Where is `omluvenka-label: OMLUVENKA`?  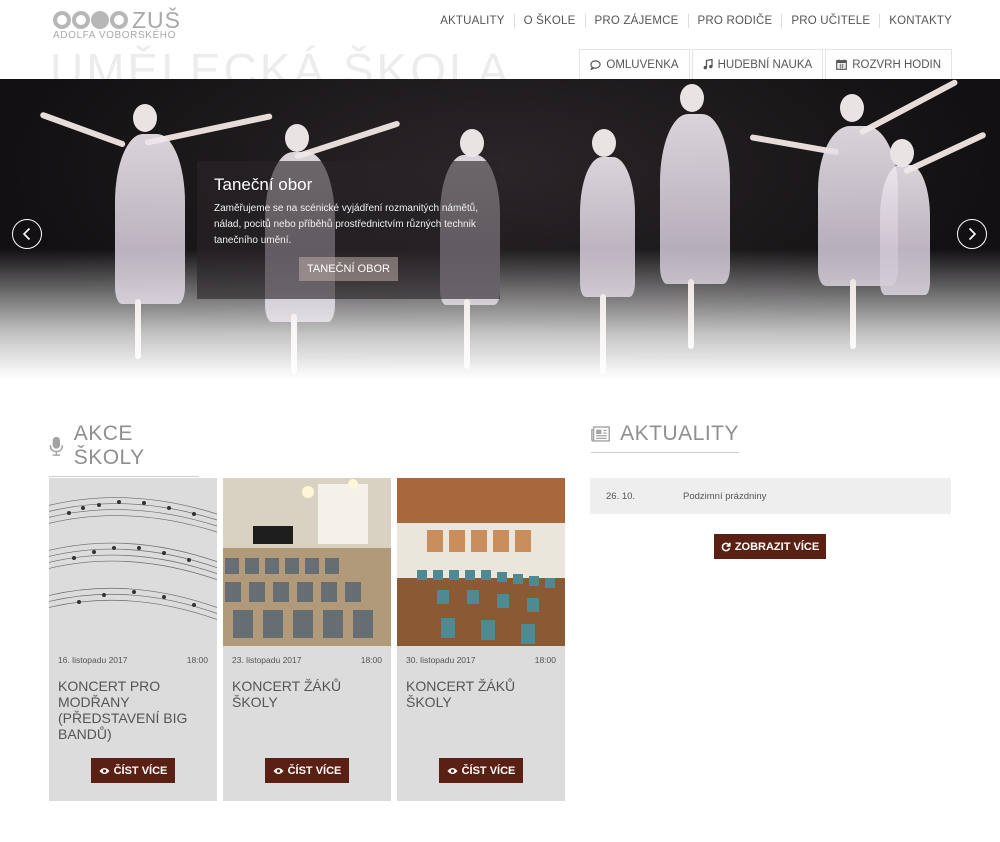
omluvenka-label: OMLUVENKA is located at coordinates (642, 64).